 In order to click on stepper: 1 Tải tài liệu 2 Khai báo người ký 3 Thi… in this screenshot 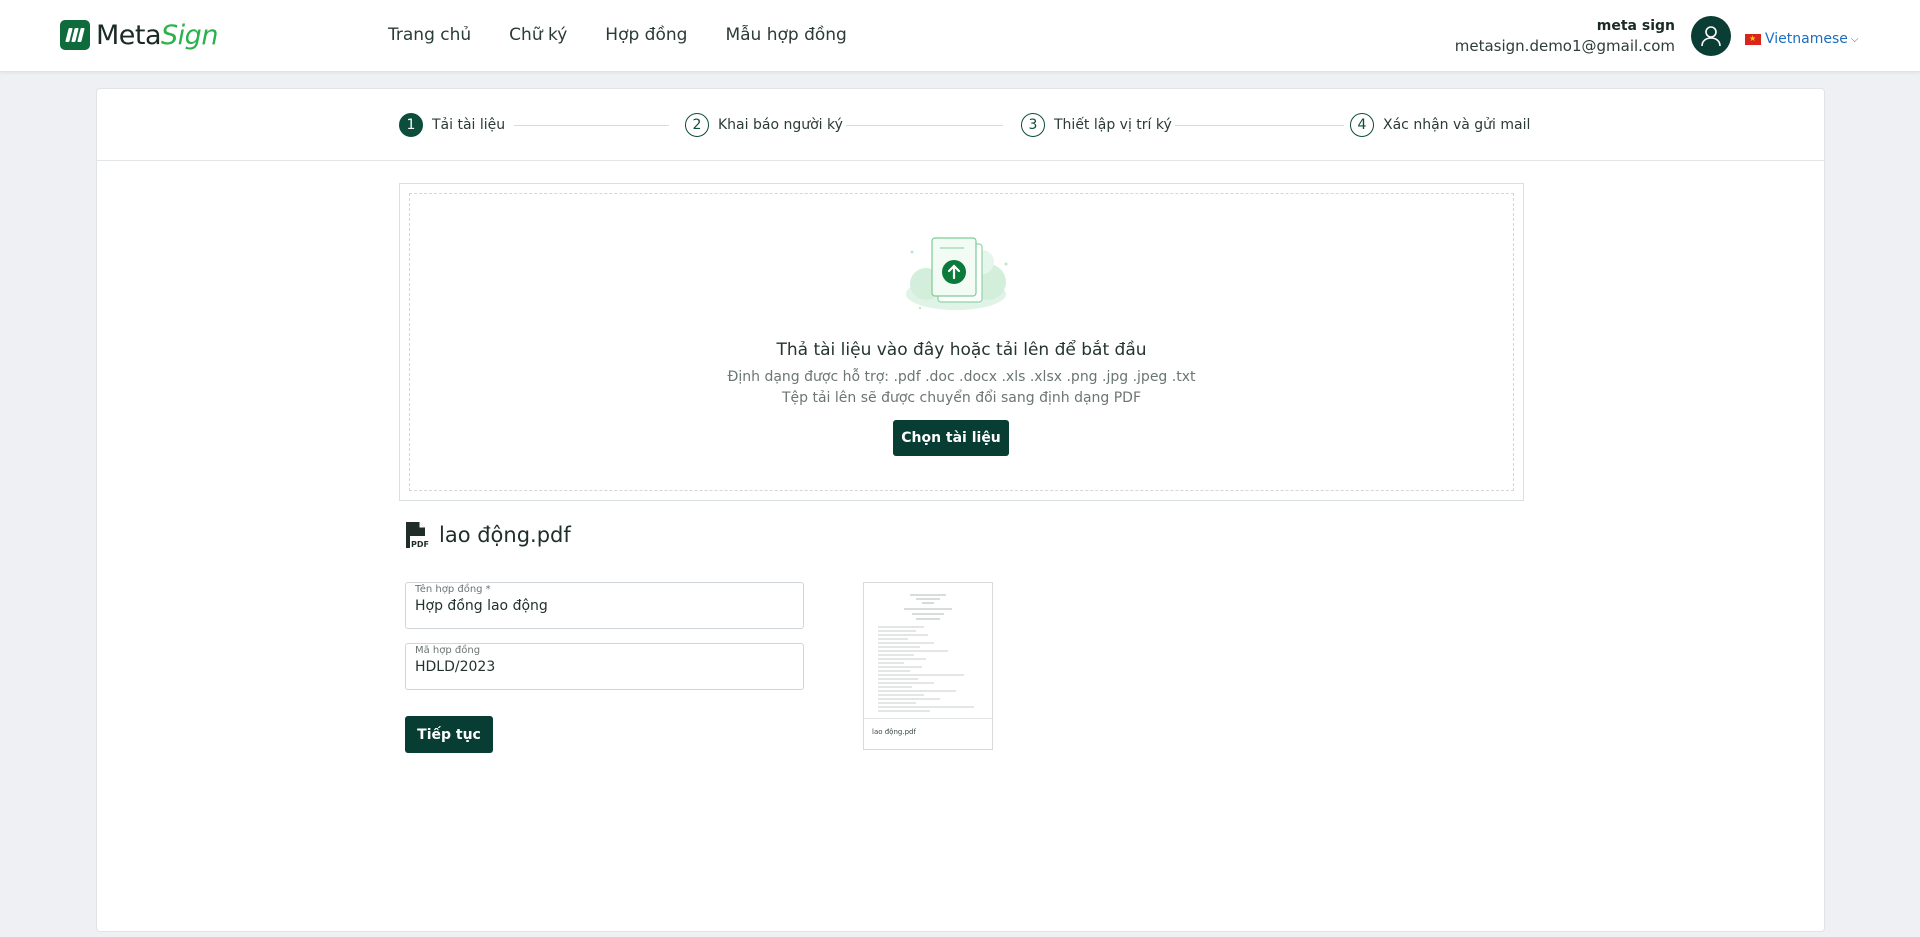, I will do `click(960, 125)`.